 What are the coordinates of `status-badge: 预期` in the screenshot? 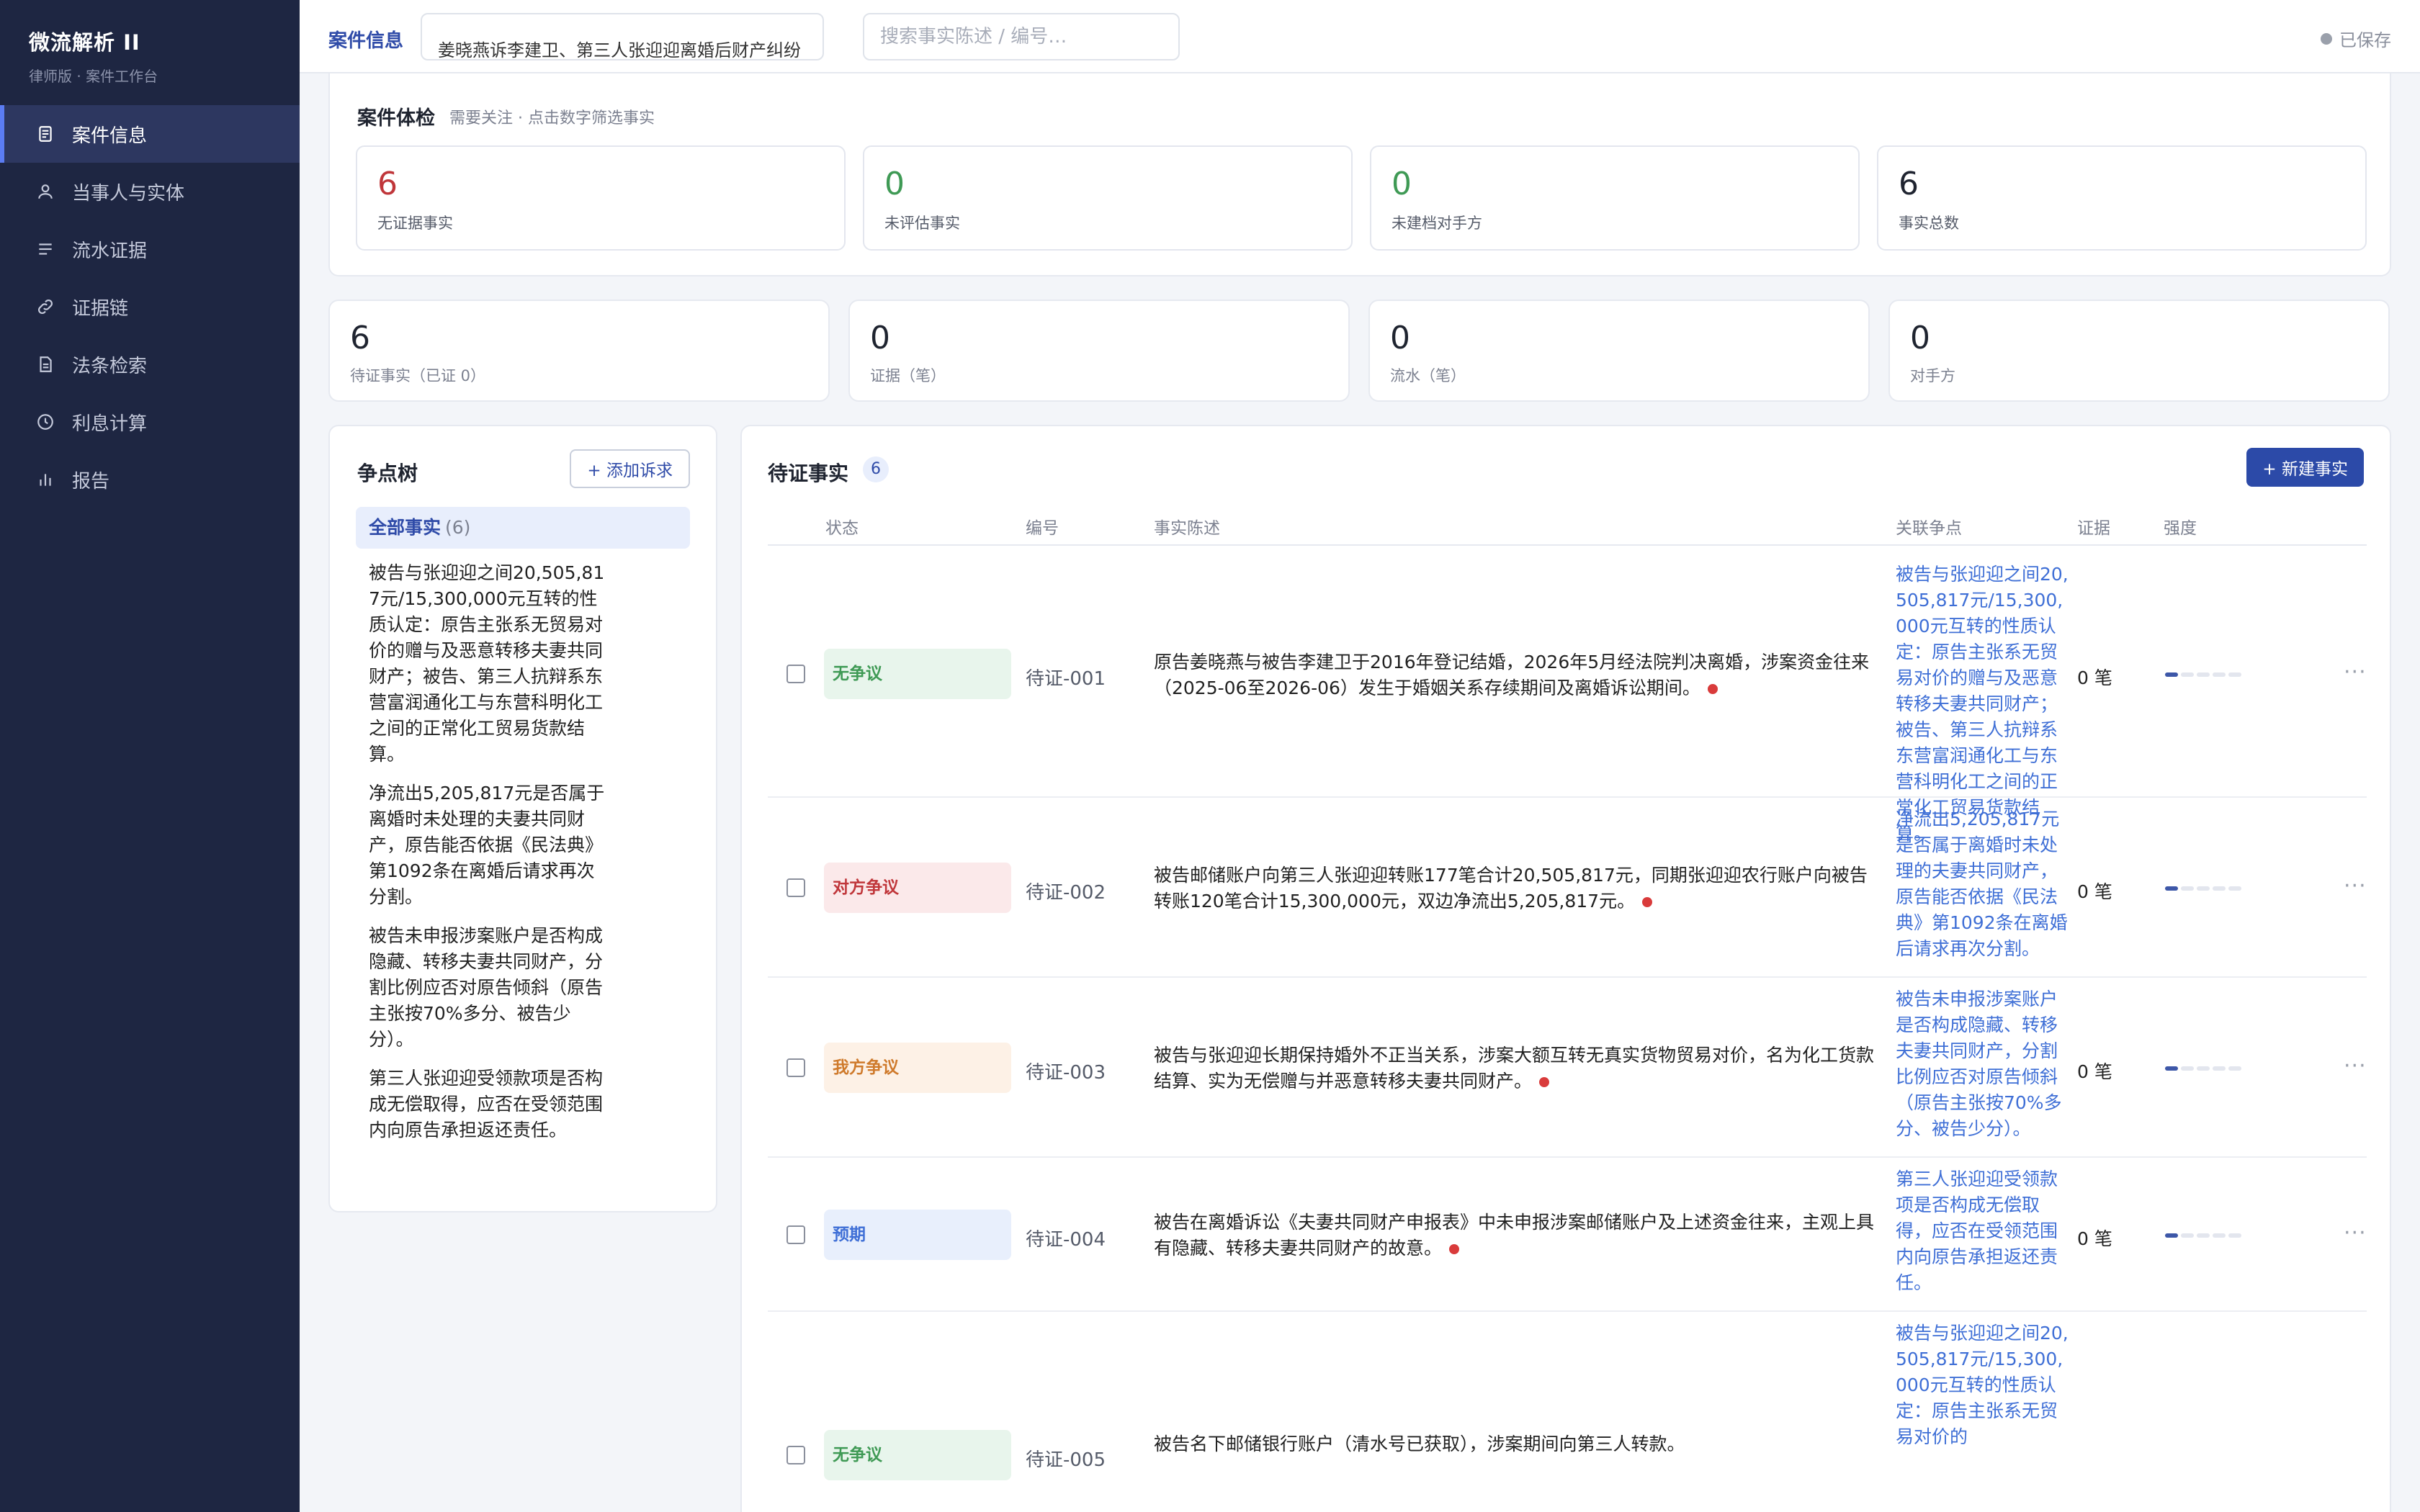 It's located at (917, 1235).